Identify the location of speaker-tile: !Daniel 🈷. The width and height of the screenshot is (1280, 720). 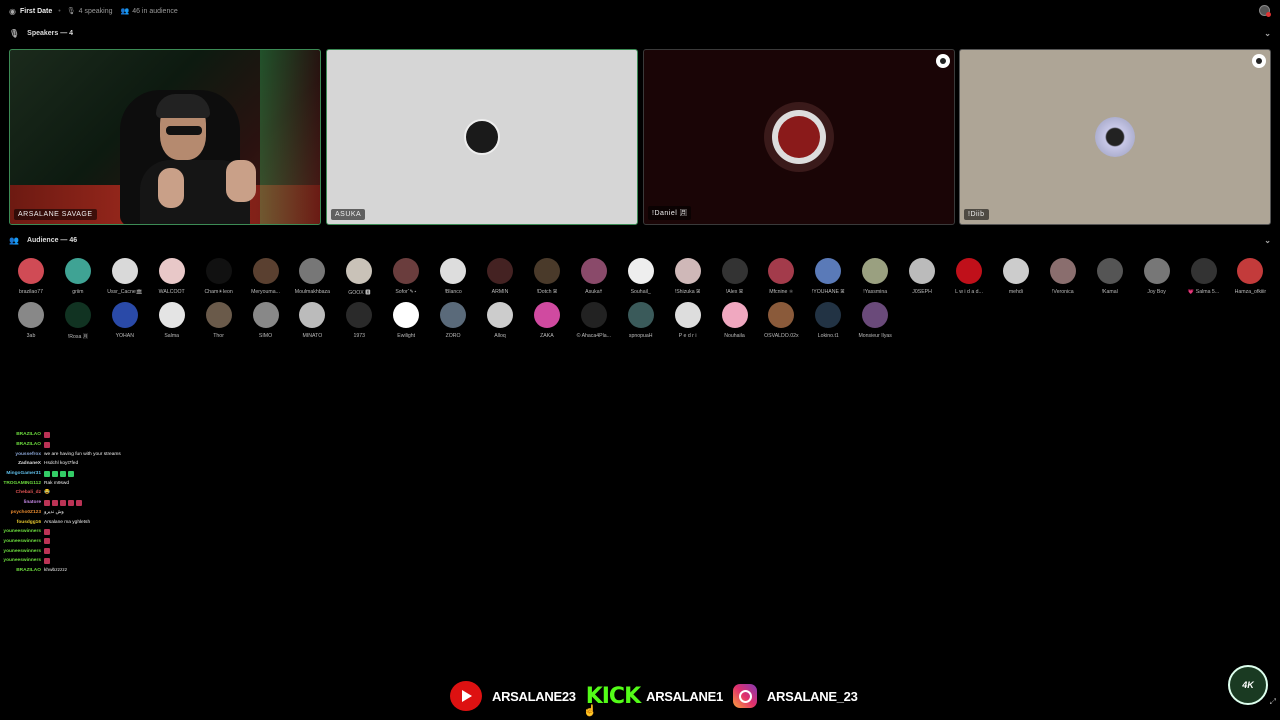
(799, 137).